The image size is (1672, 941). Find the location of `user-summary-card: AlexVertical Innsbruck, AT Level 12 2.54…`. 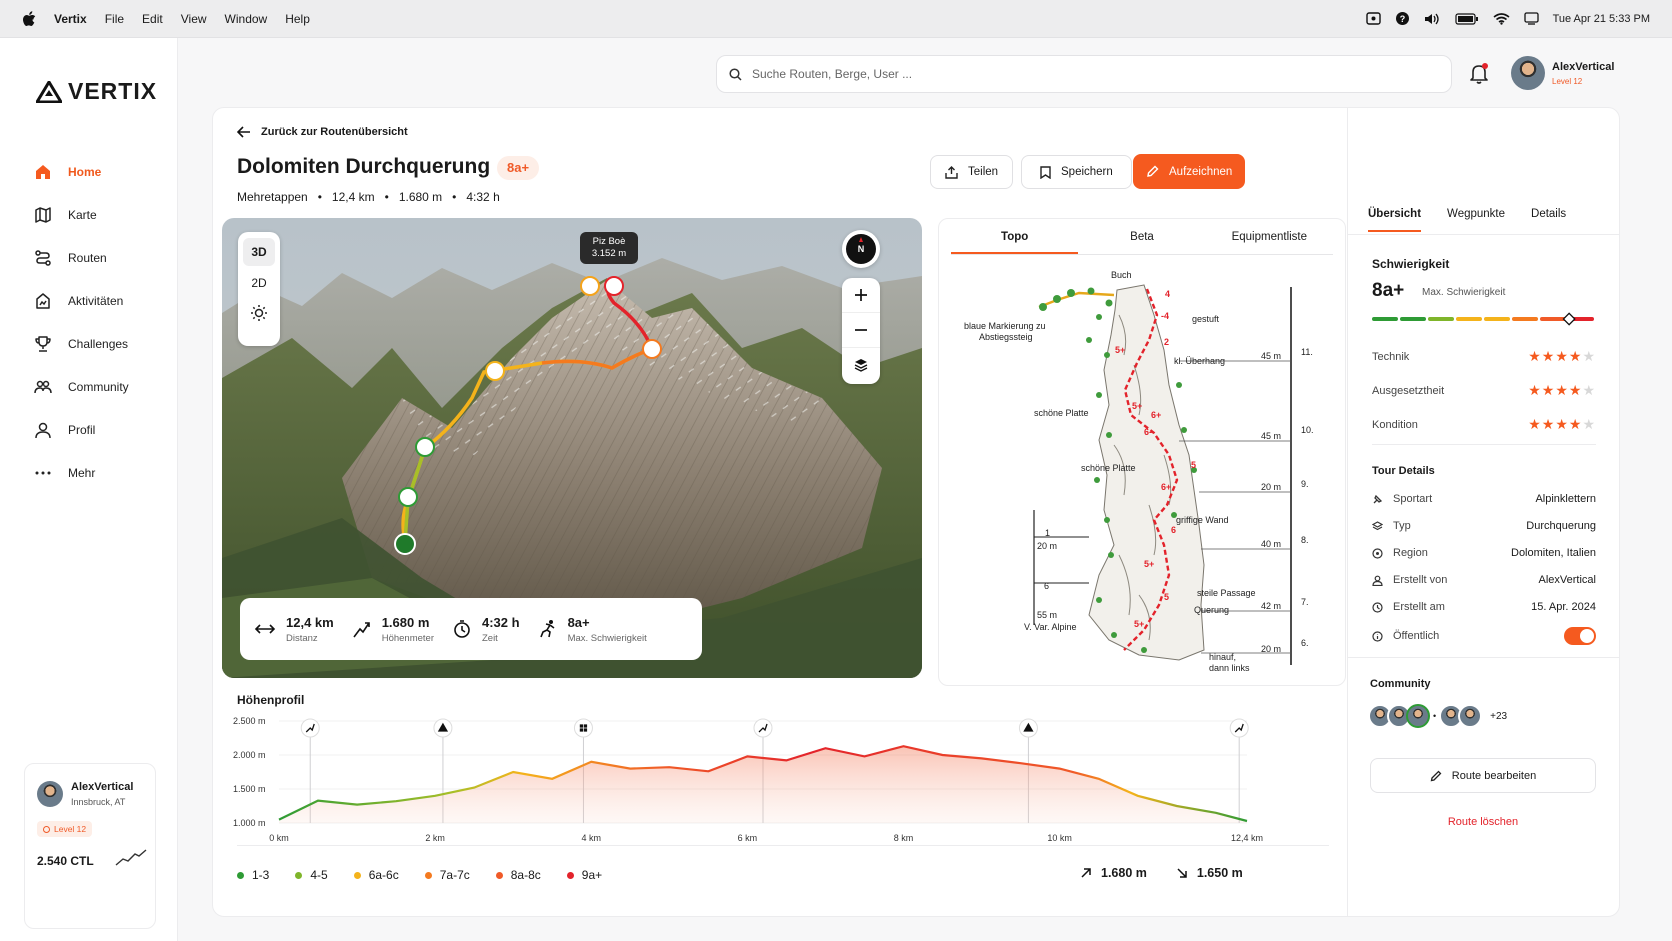

user-summary-card: AlexVertical Innsbruck, AT Level 12 2.54… is located at coordinates (90, 846).